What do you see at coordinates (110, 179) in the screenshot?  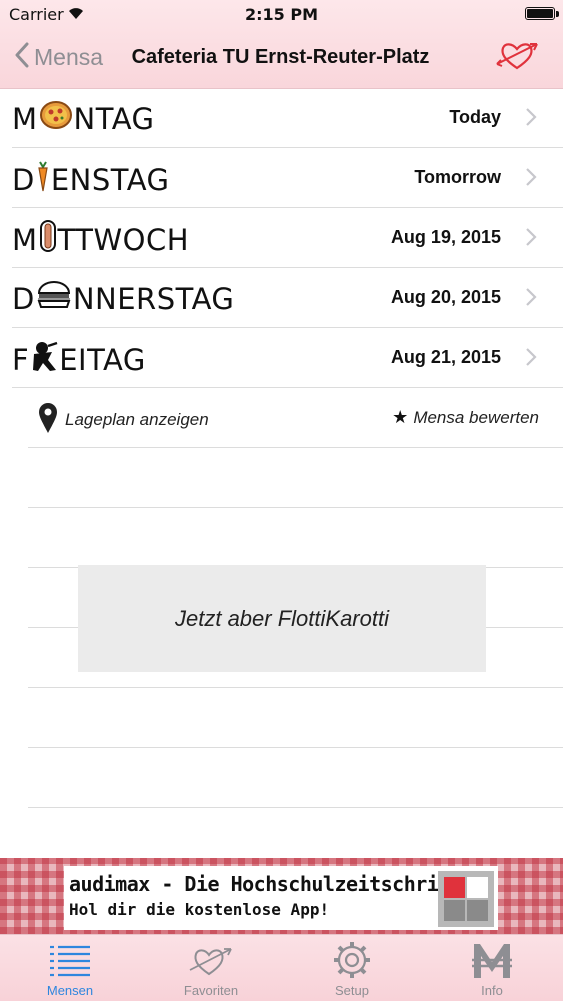 I see `day-rest: ENSTAG` at bounding box center [110, 179].